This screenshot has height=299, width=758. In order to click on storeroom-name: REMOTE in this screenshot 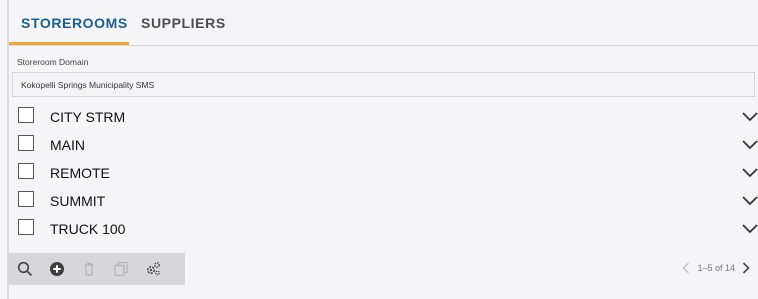, I will do `click(80, 173)`.